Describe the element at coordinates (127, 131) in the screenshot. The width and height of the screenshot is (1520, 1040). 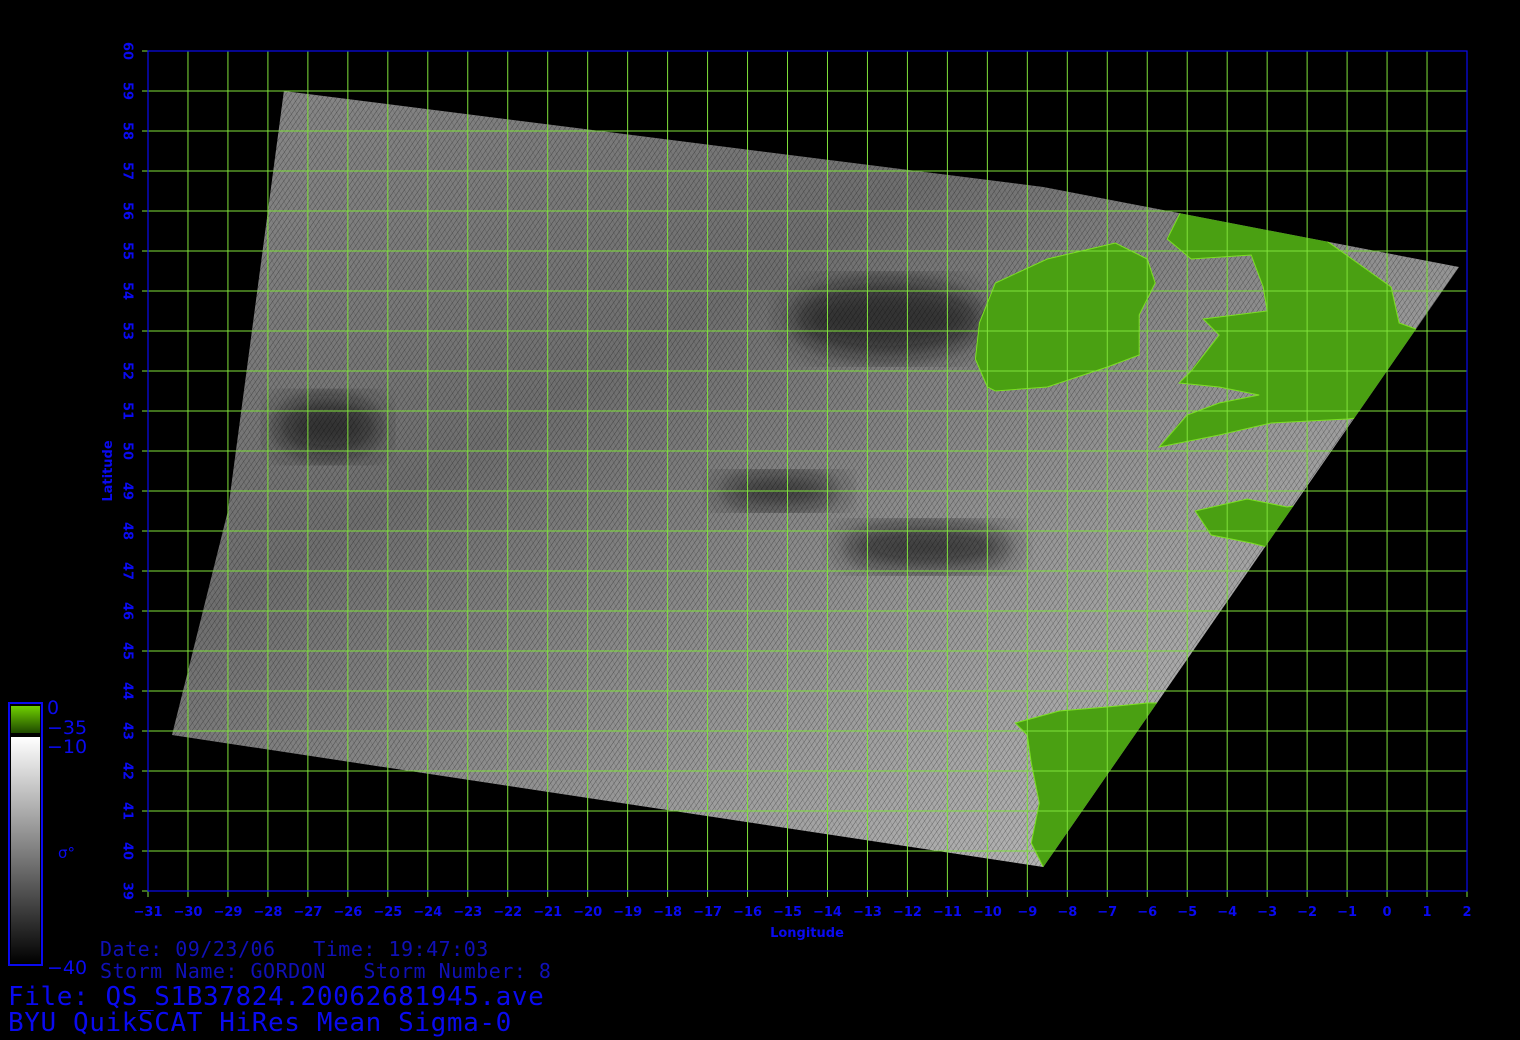
I see `lat-tick-label: 58` at that location.